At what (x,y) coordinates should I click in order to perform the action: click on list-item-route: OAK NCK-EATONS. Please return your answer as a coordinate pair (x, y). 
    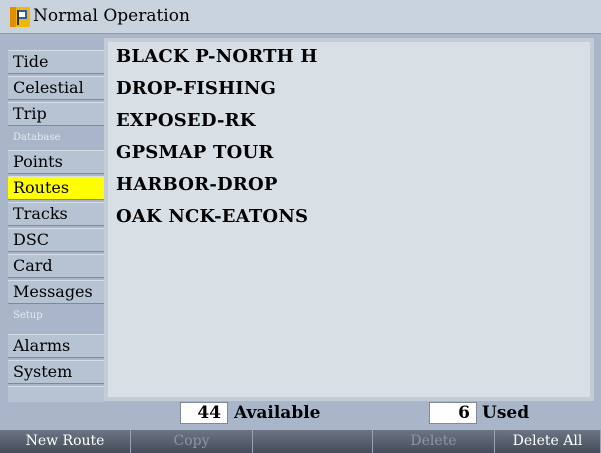
    Looking at the image, I should click on (212, 221).